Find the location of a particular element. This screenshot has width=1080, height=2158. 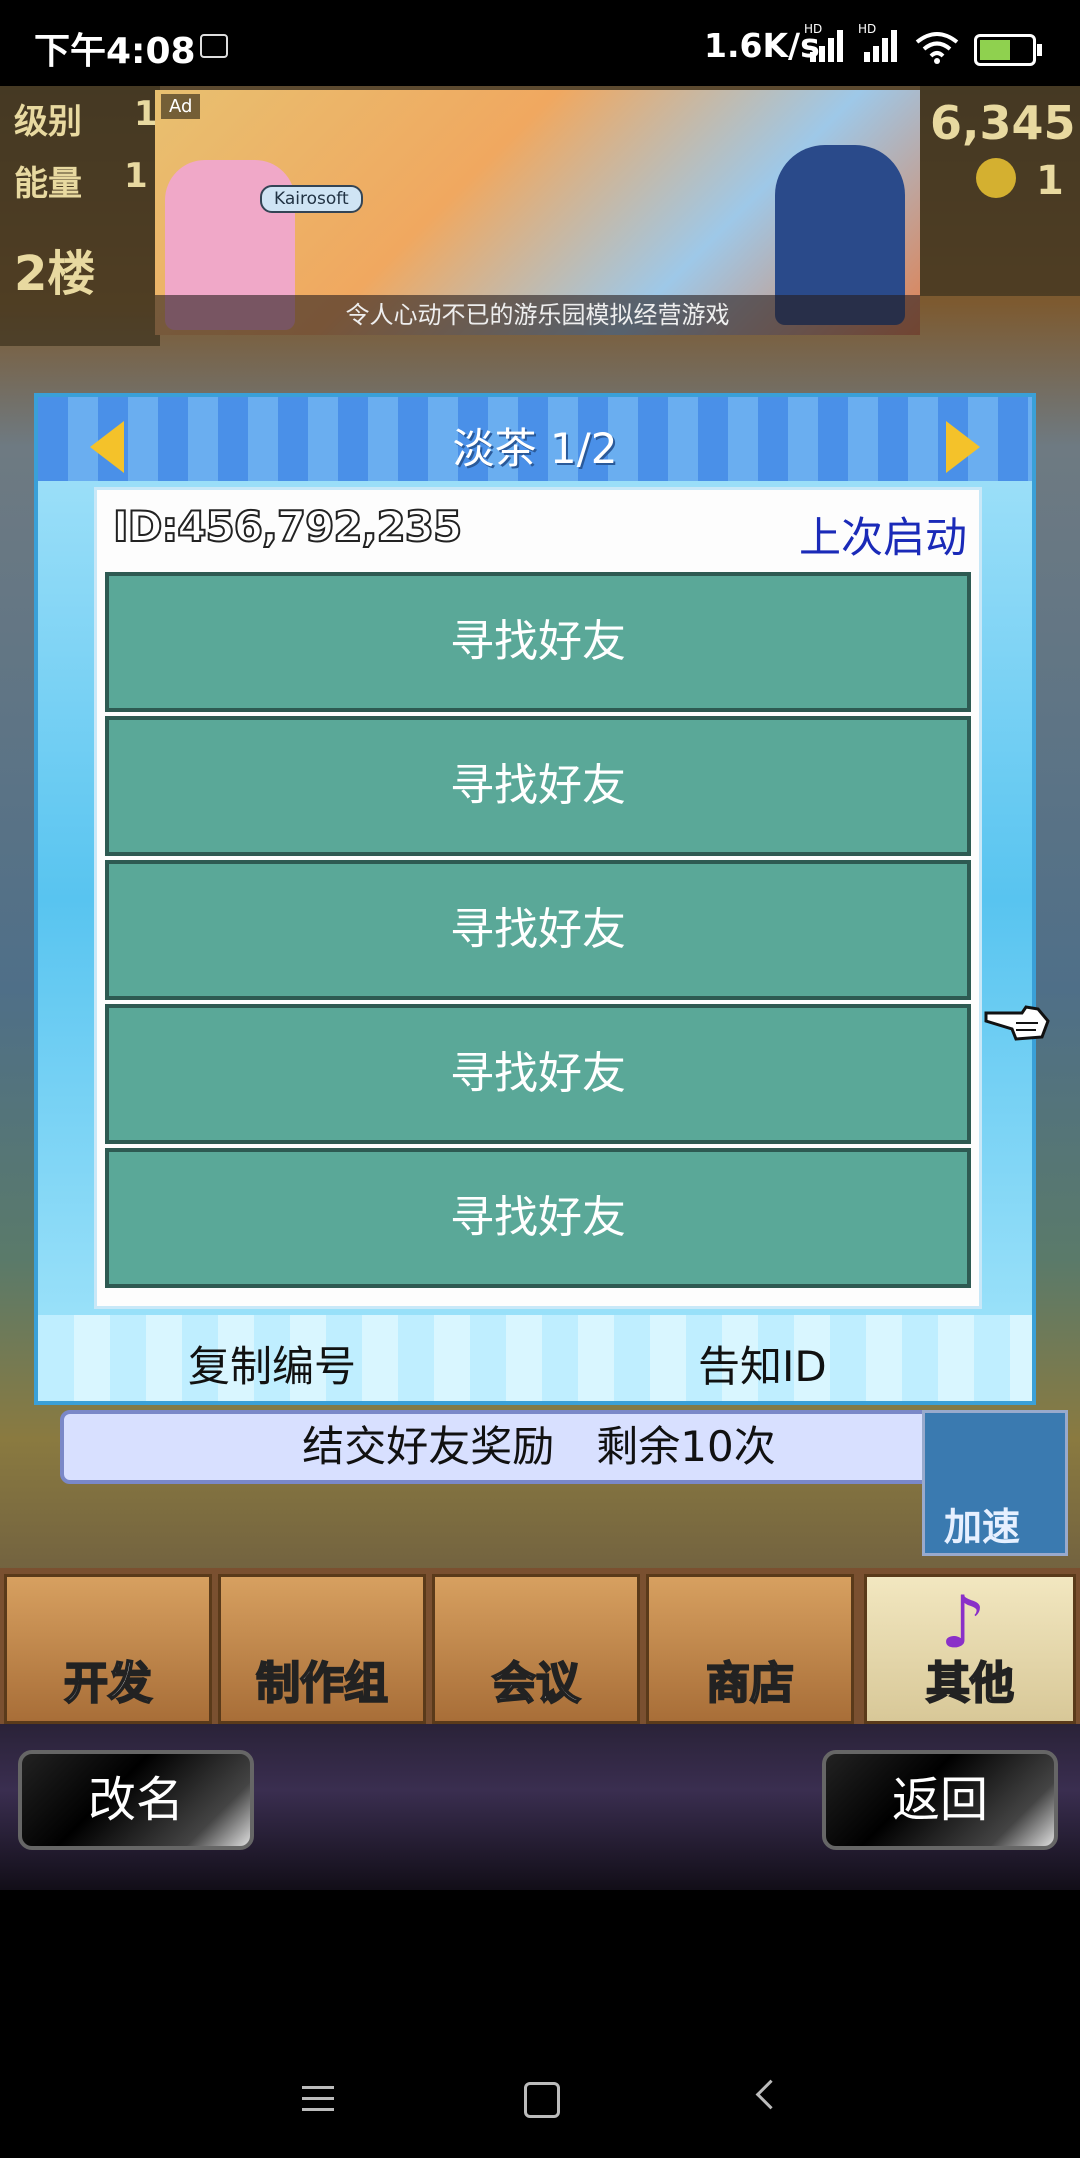

menu-meeting-label: 会议 is located at coordinates (536, 1683).